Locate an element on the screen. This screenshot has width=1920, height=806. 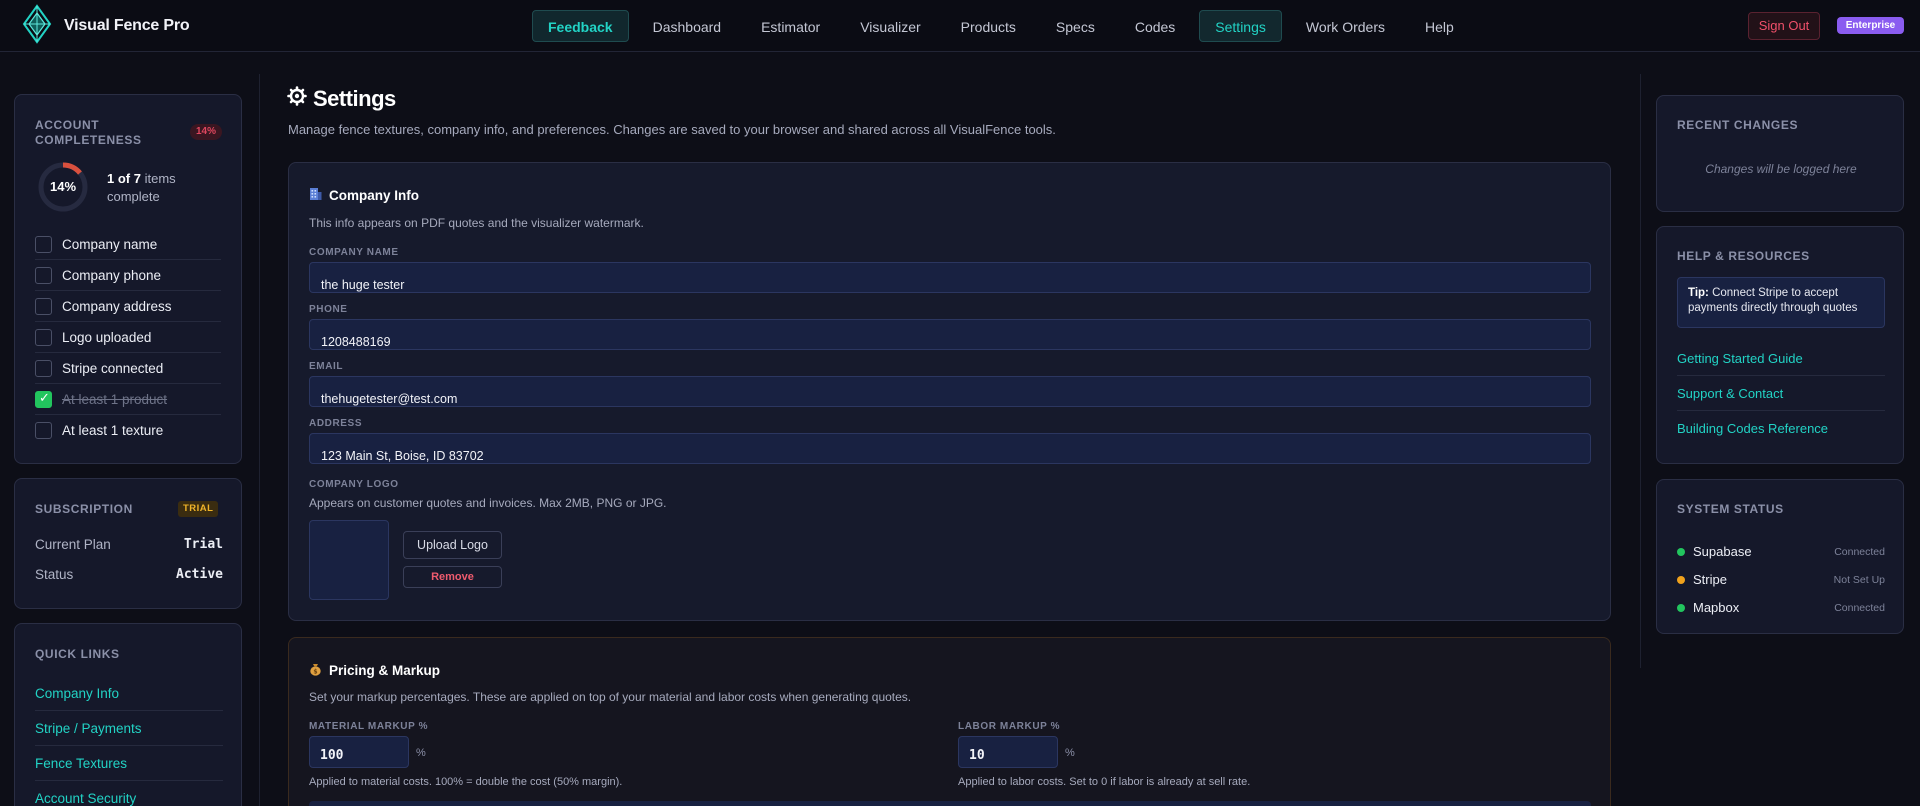
pricing-title-text: Pricing & Markup is located at coordinates (385, 670).